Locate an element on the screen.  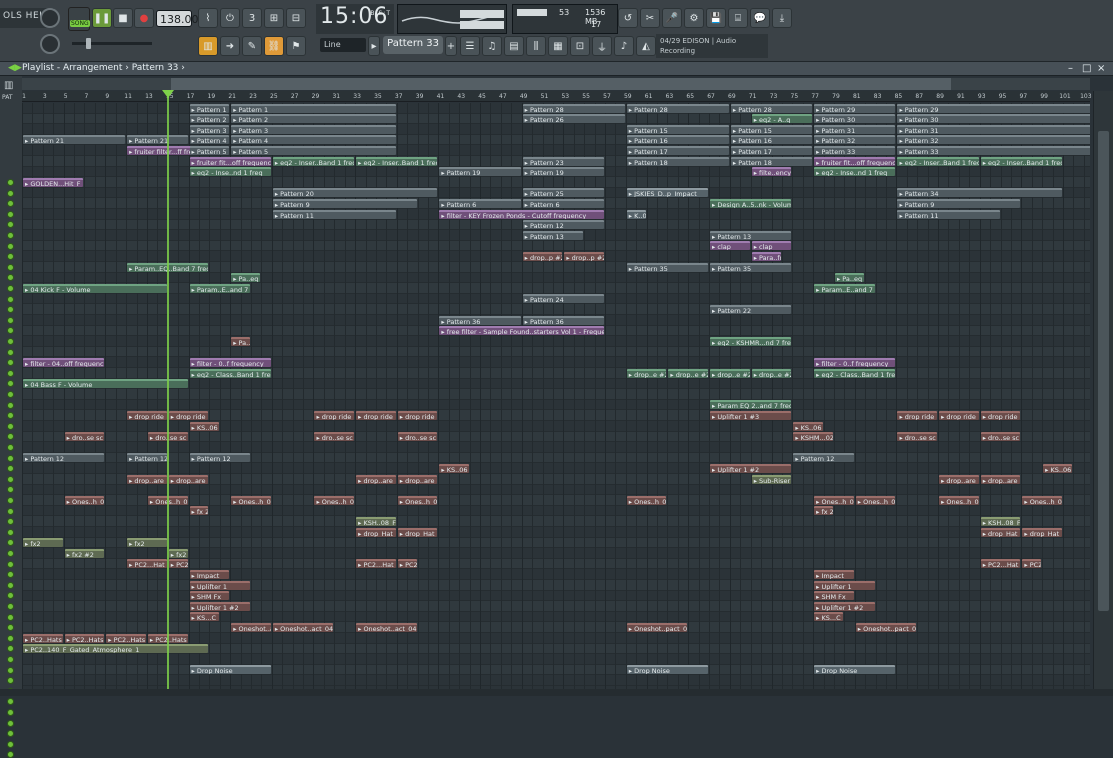
playlist-clip: ▸ Oneshot..pact_04 is located at coordinates (657, 627).